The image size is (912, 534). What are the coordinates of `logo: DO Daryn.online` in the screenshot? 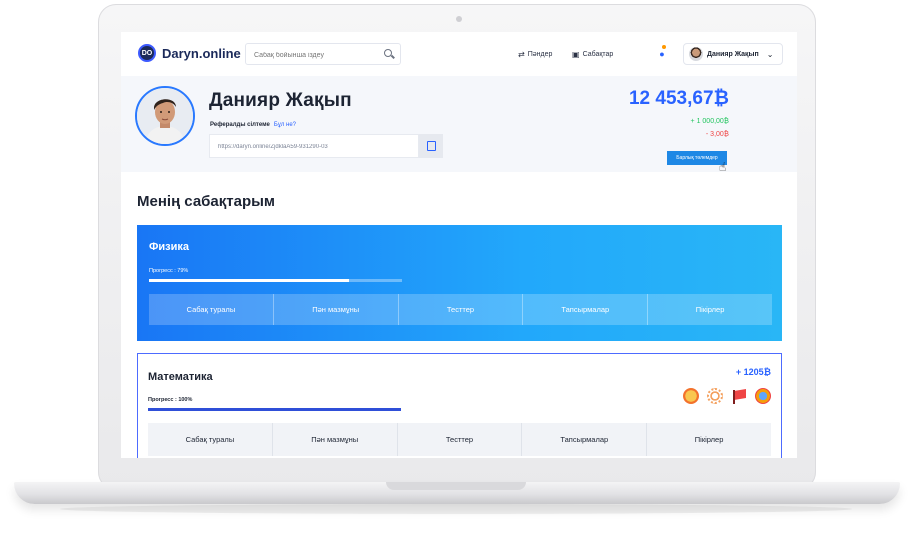 It's located at (189, 53).